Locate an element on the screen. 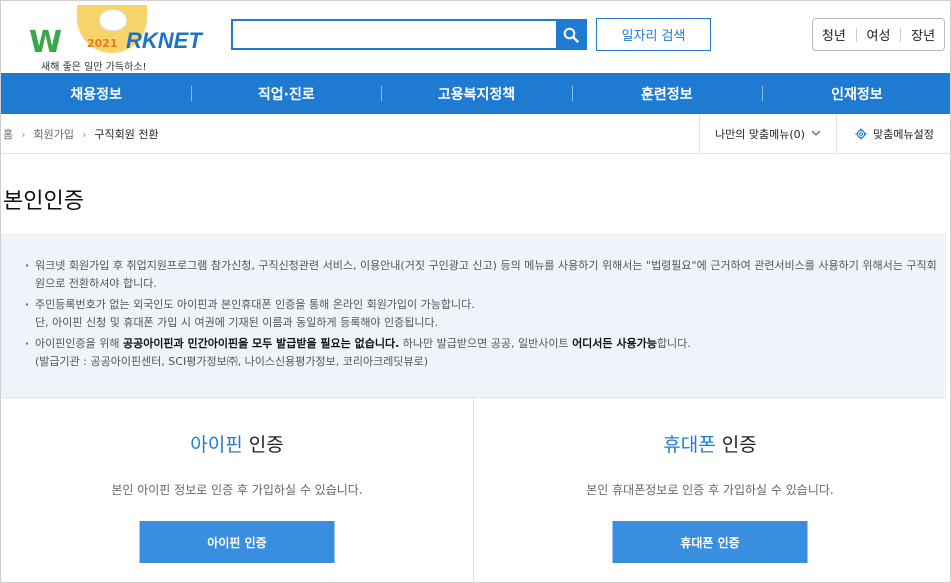  ipin-auth-title: 아이핀 인증 is located at coordinates (237, 443).